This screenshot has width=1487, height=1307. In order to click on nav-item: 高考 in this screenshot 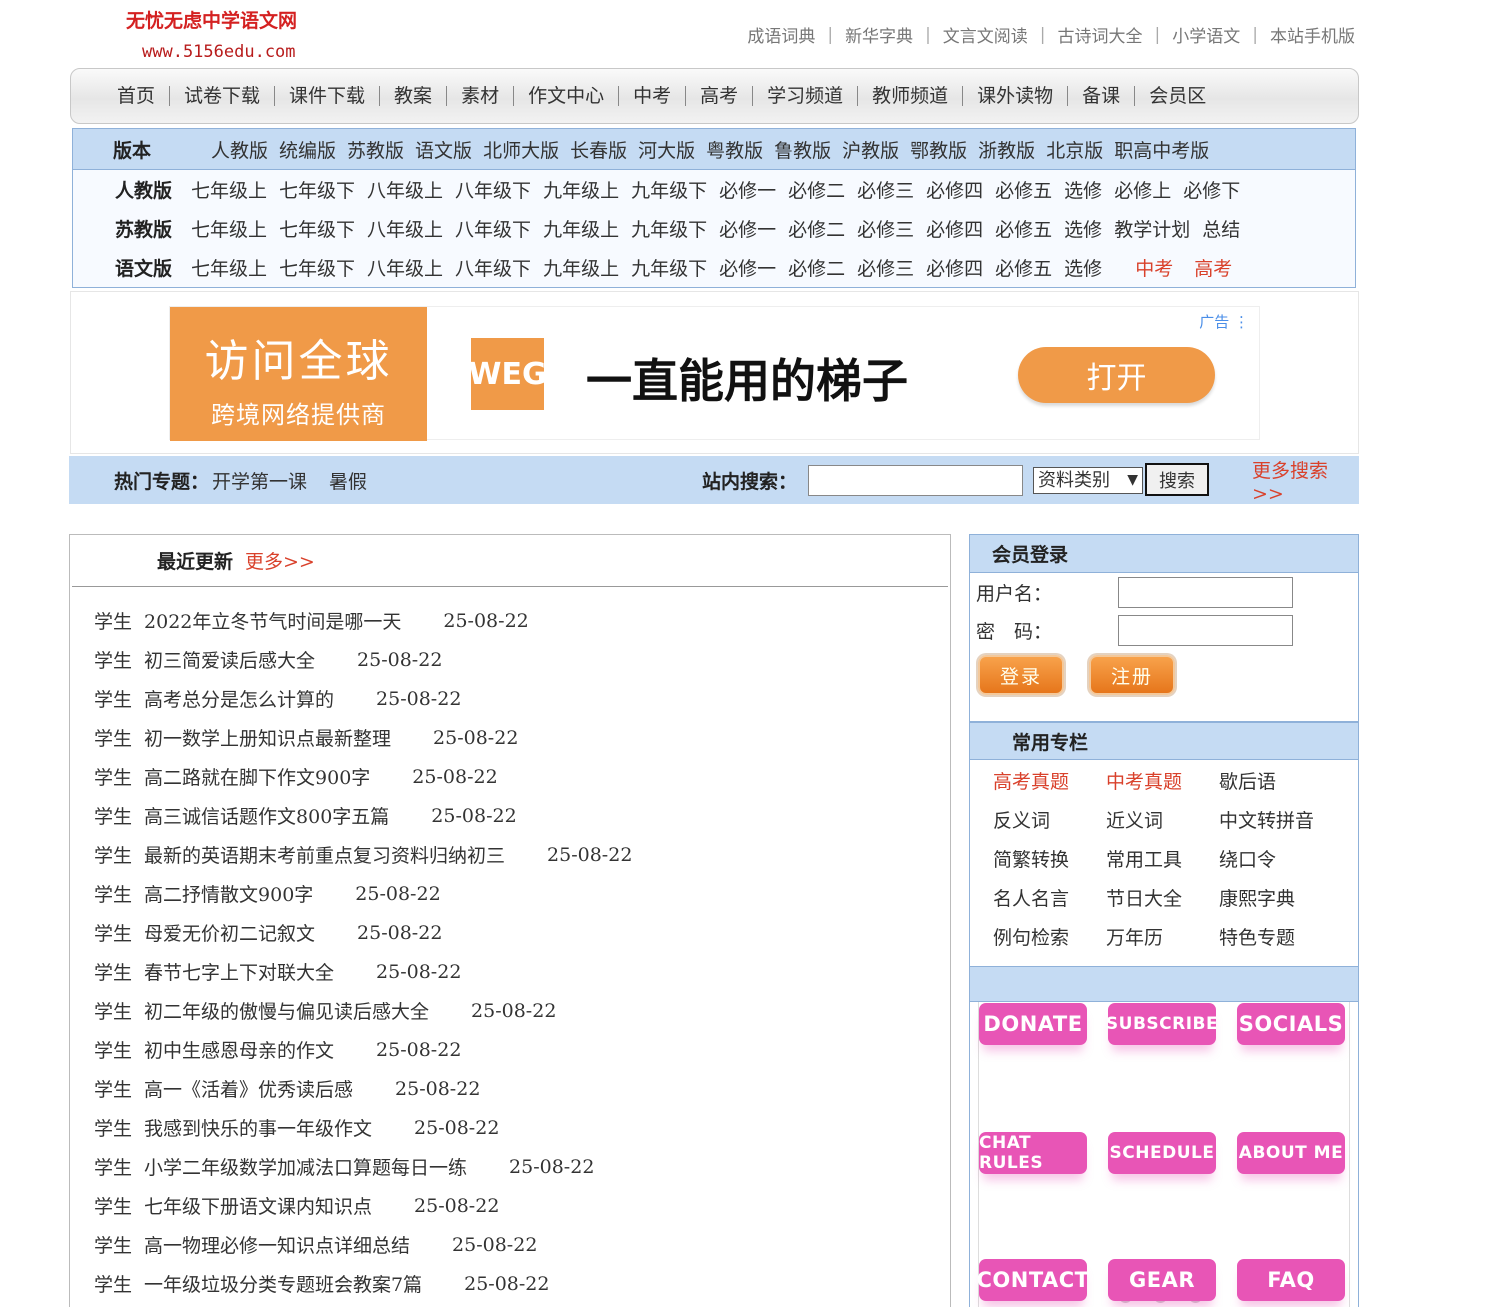, I will do `click(720, 96)`.